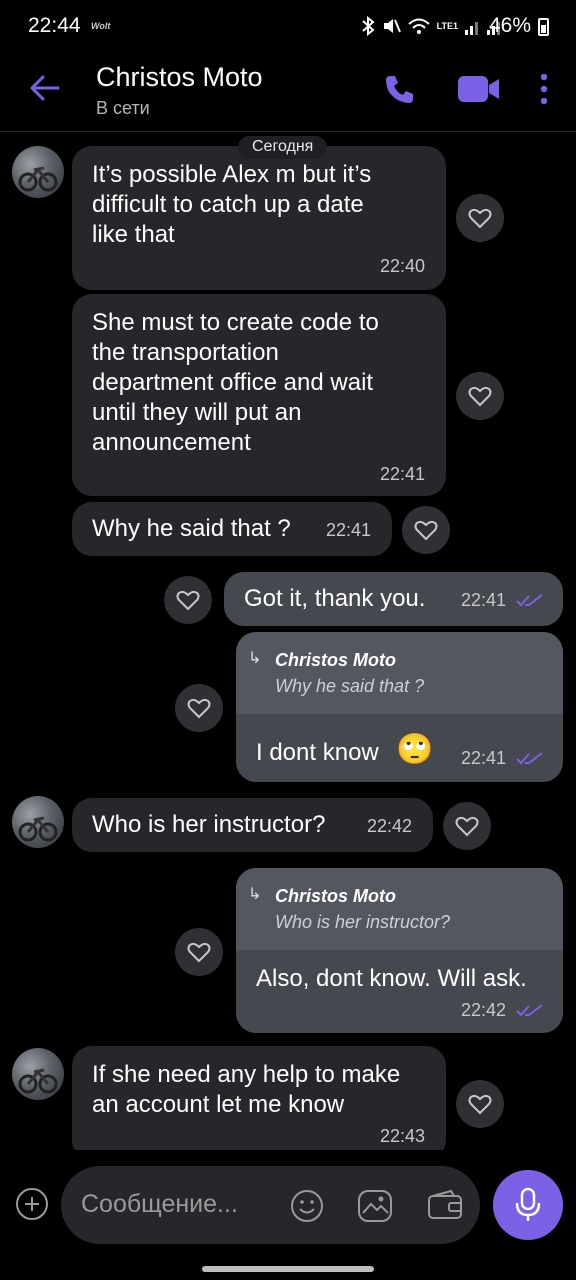 Image resolution: width=576 pixels, height=1280 pixels. Describe the element at coordinates (391, 978) in the screenshot. I see `message-text: Also, dont know. Will ask.` at that location.